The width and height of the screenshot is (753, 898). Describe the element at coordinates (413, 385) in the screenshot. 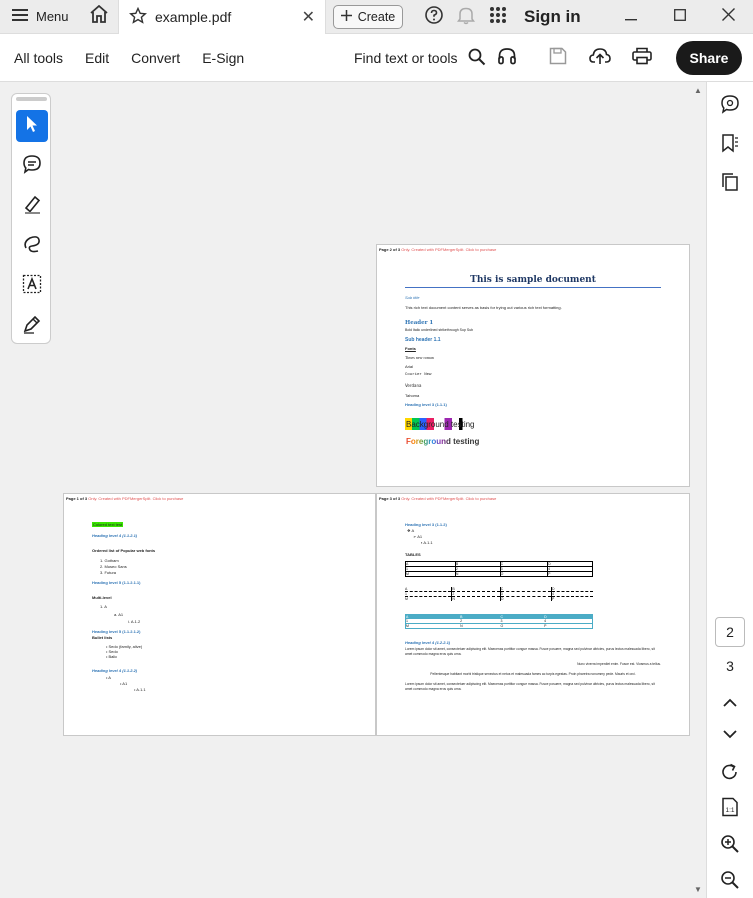

I see `font-line-verdana: Verdana` at that location.